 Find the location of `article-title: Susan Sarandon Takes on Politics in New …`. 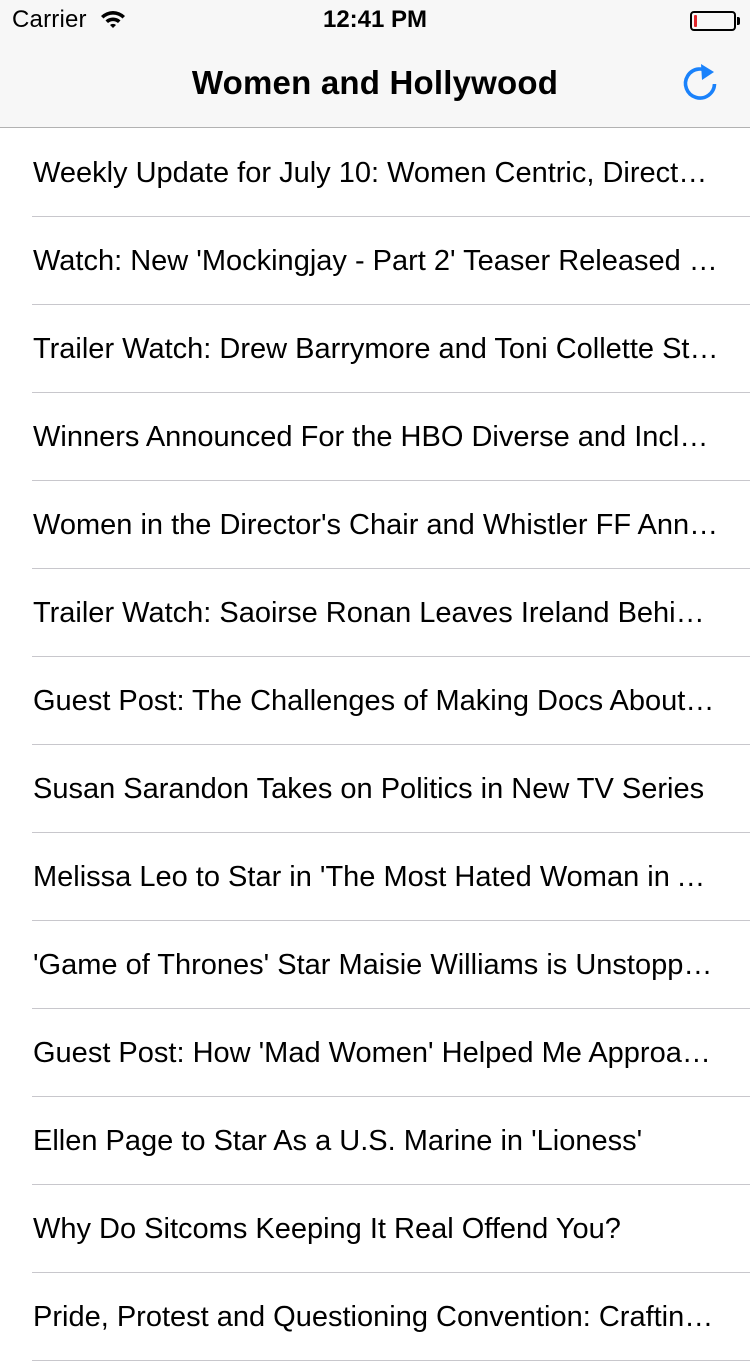

article-title: Susan Sarandon Takes on Politics in New … is located at coordinates (369, 789).